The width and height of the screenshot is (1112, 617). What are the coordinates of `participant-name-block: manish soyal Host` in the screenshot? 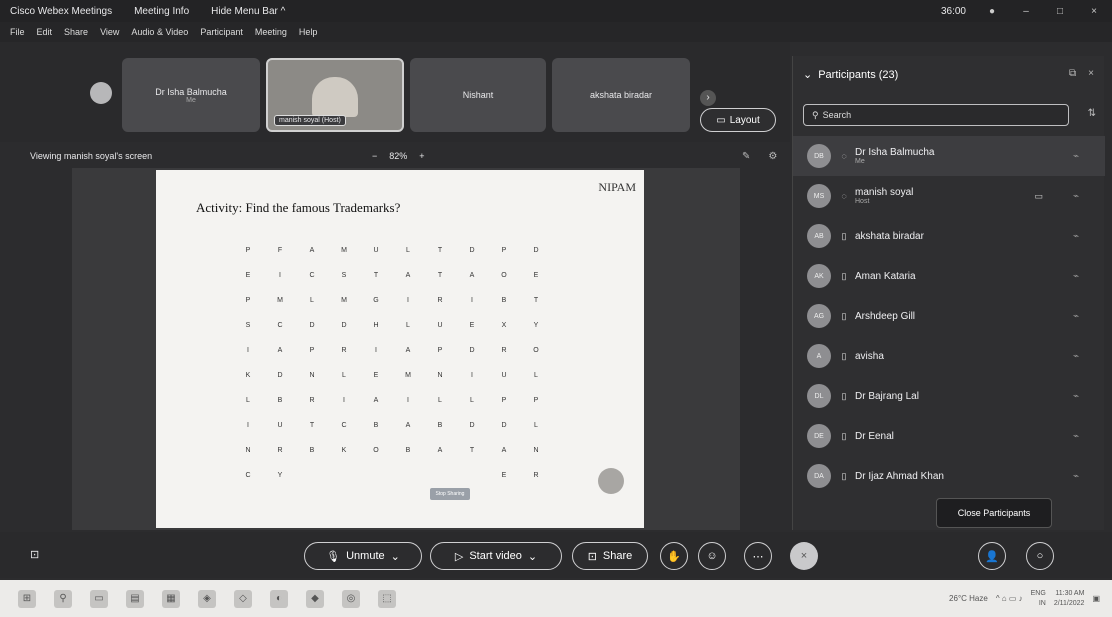 It's located at (884, 196).